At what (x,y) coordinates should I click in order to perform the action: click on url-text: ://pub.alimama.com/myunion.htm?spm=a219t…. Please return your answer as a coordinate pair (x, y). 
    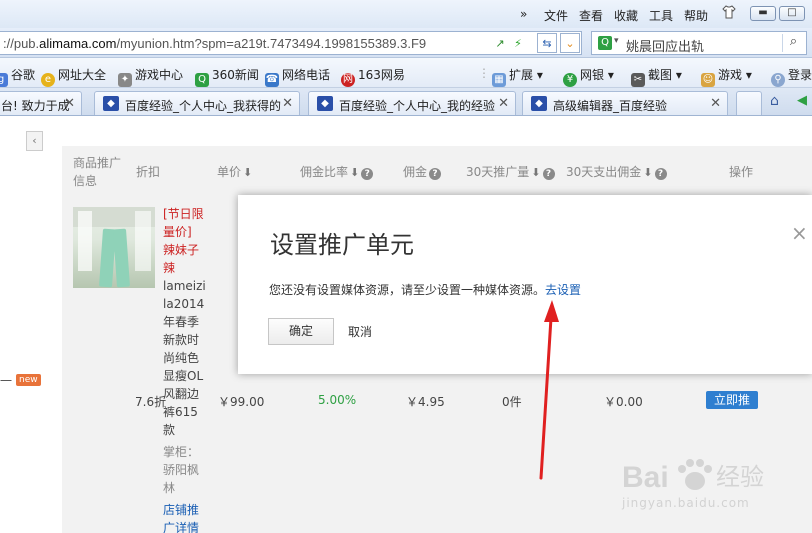
    Looking at the image, I should click on (245, 43).